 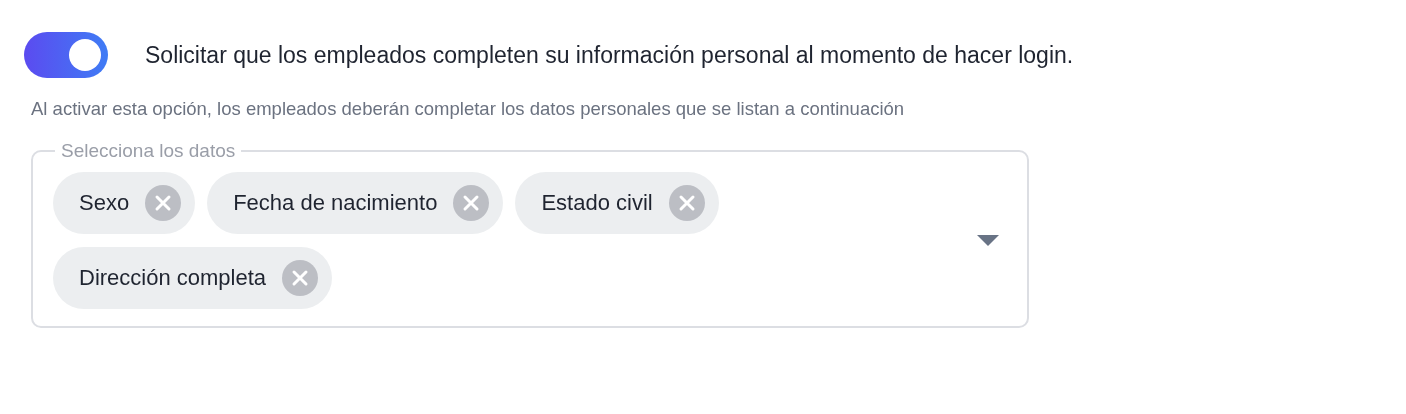 What do you see at coordinates (355, 203) in the screenshot?
I see `chip: Fecha de nacimiento` at bounding box center [355, 203].